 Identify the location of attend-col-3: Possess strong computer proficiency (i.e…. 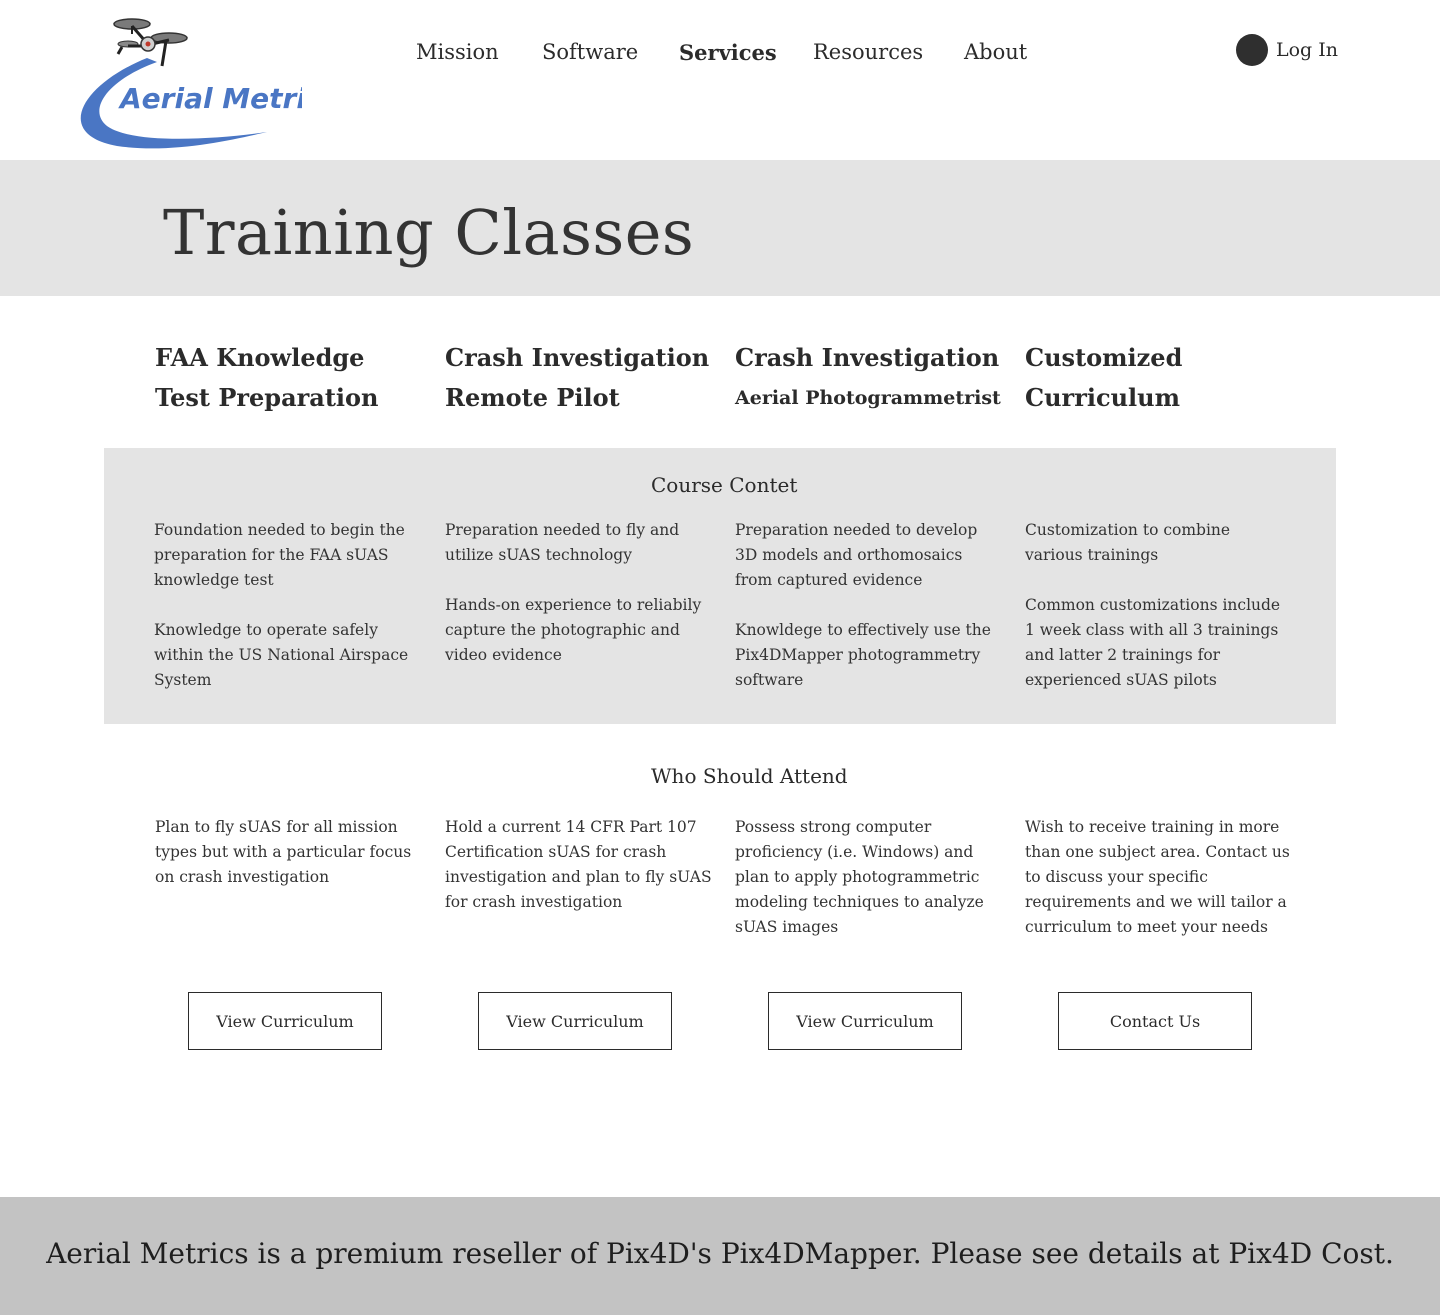
(859, 877).